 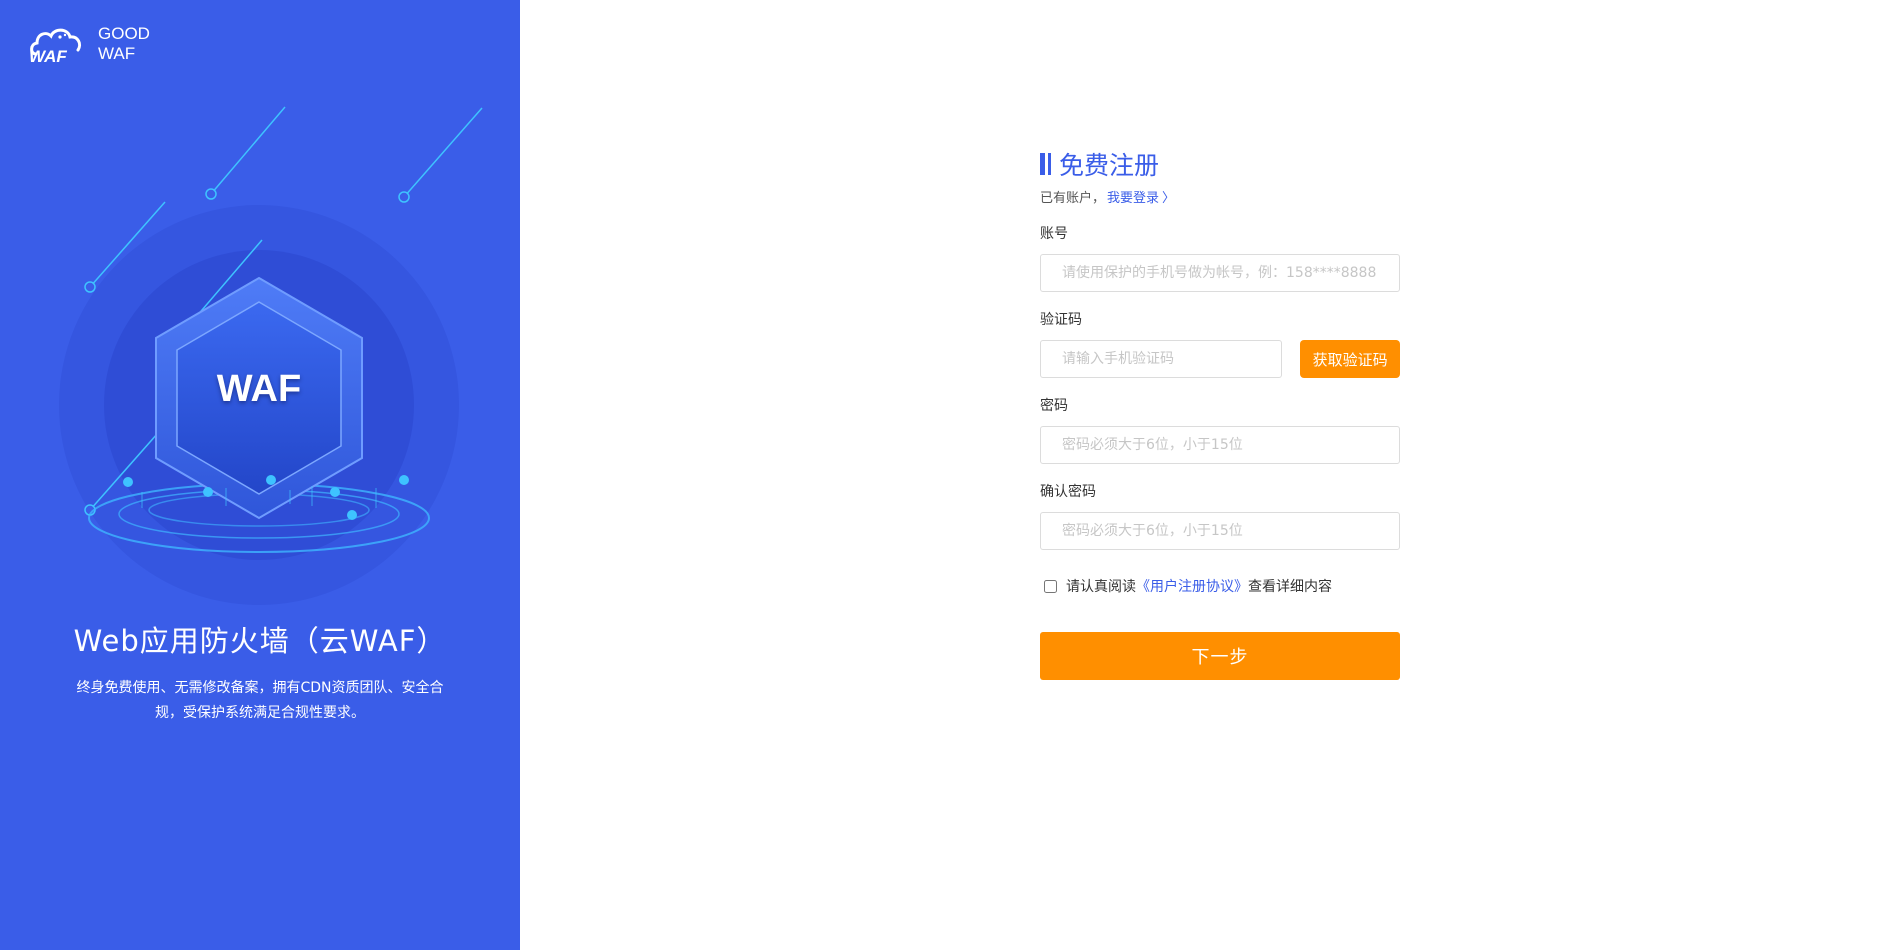 What do you see at coordinates (260, 641) in the screenshot?
I see `brand-title: Web应用防火墙（云WAF）` at bounding box center [260, 641].